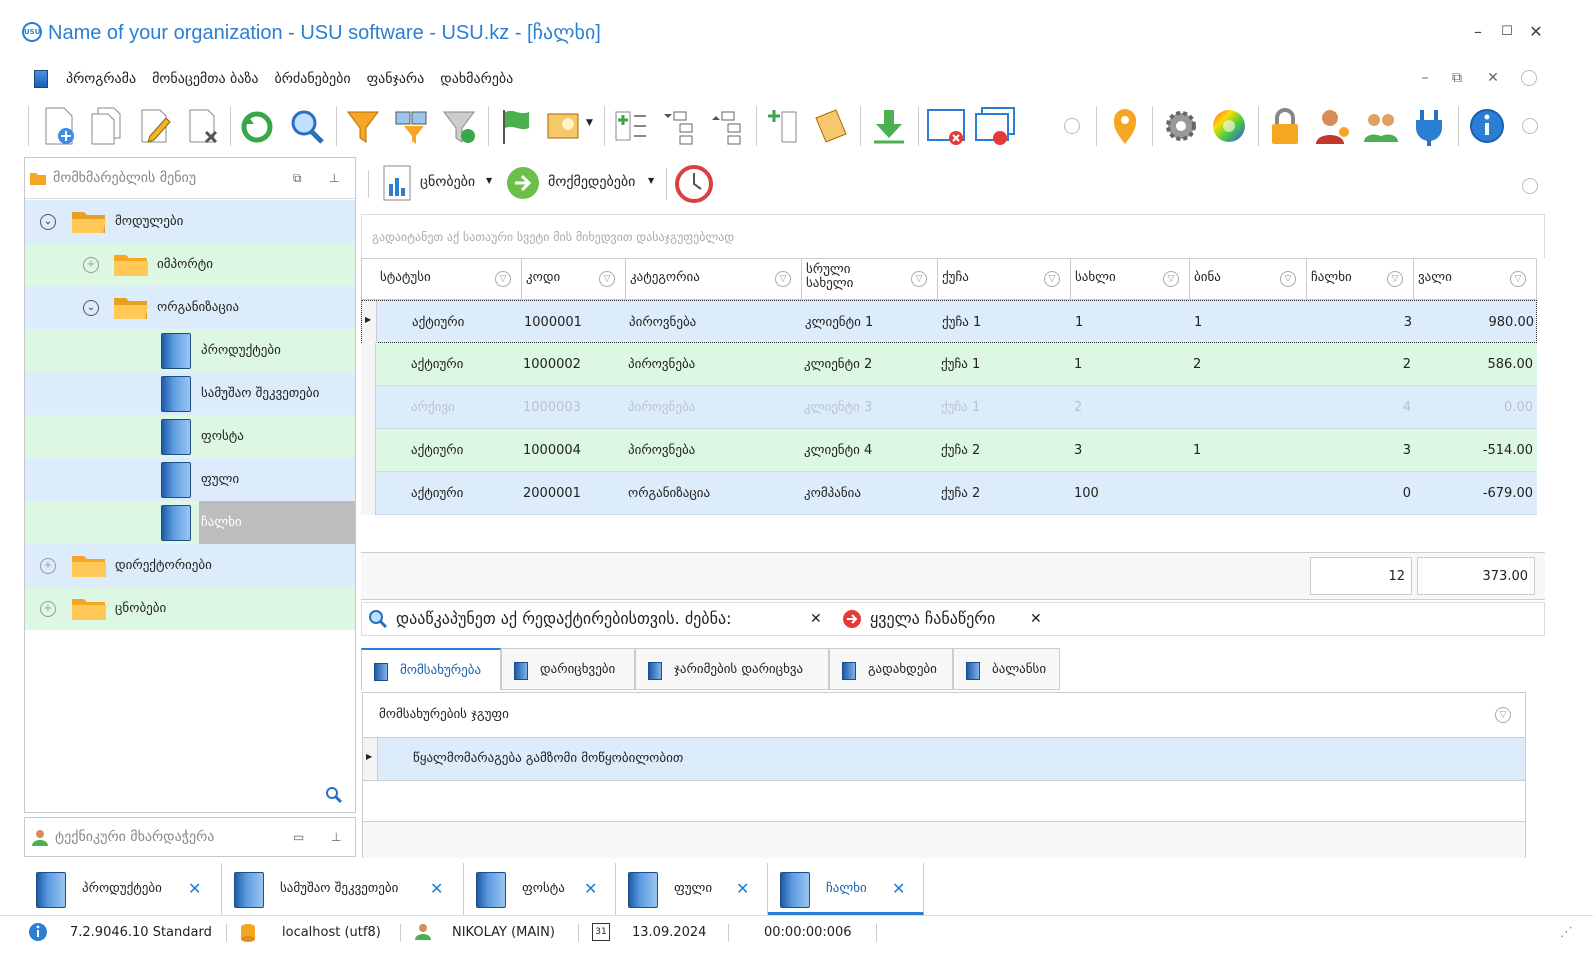 The width and height of the screenshot is (1593, 978). What do you see at coordinates (1248, 279) in the screenshot?
I see `column-header-apartment: ბინა ▽` at bounding box center [1248, 279].